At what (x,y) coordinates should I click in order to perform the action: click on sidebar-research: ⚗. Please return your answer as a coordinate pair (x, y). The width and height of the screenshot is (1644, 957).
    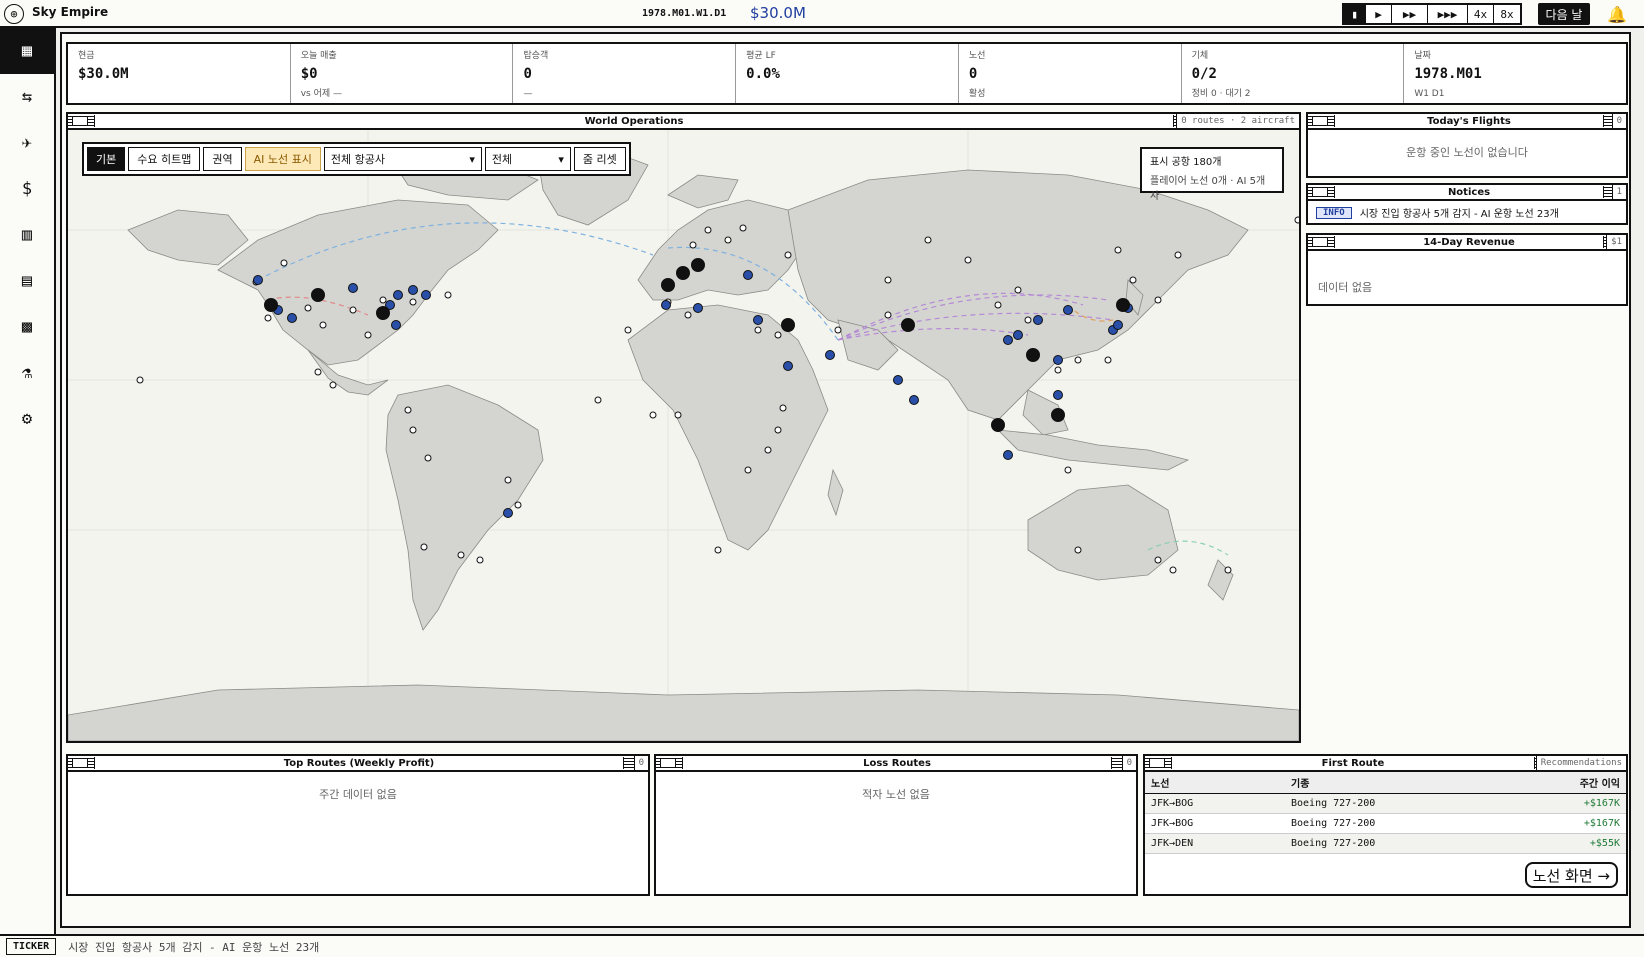
    Looking at the image, I should click on (27, 373).